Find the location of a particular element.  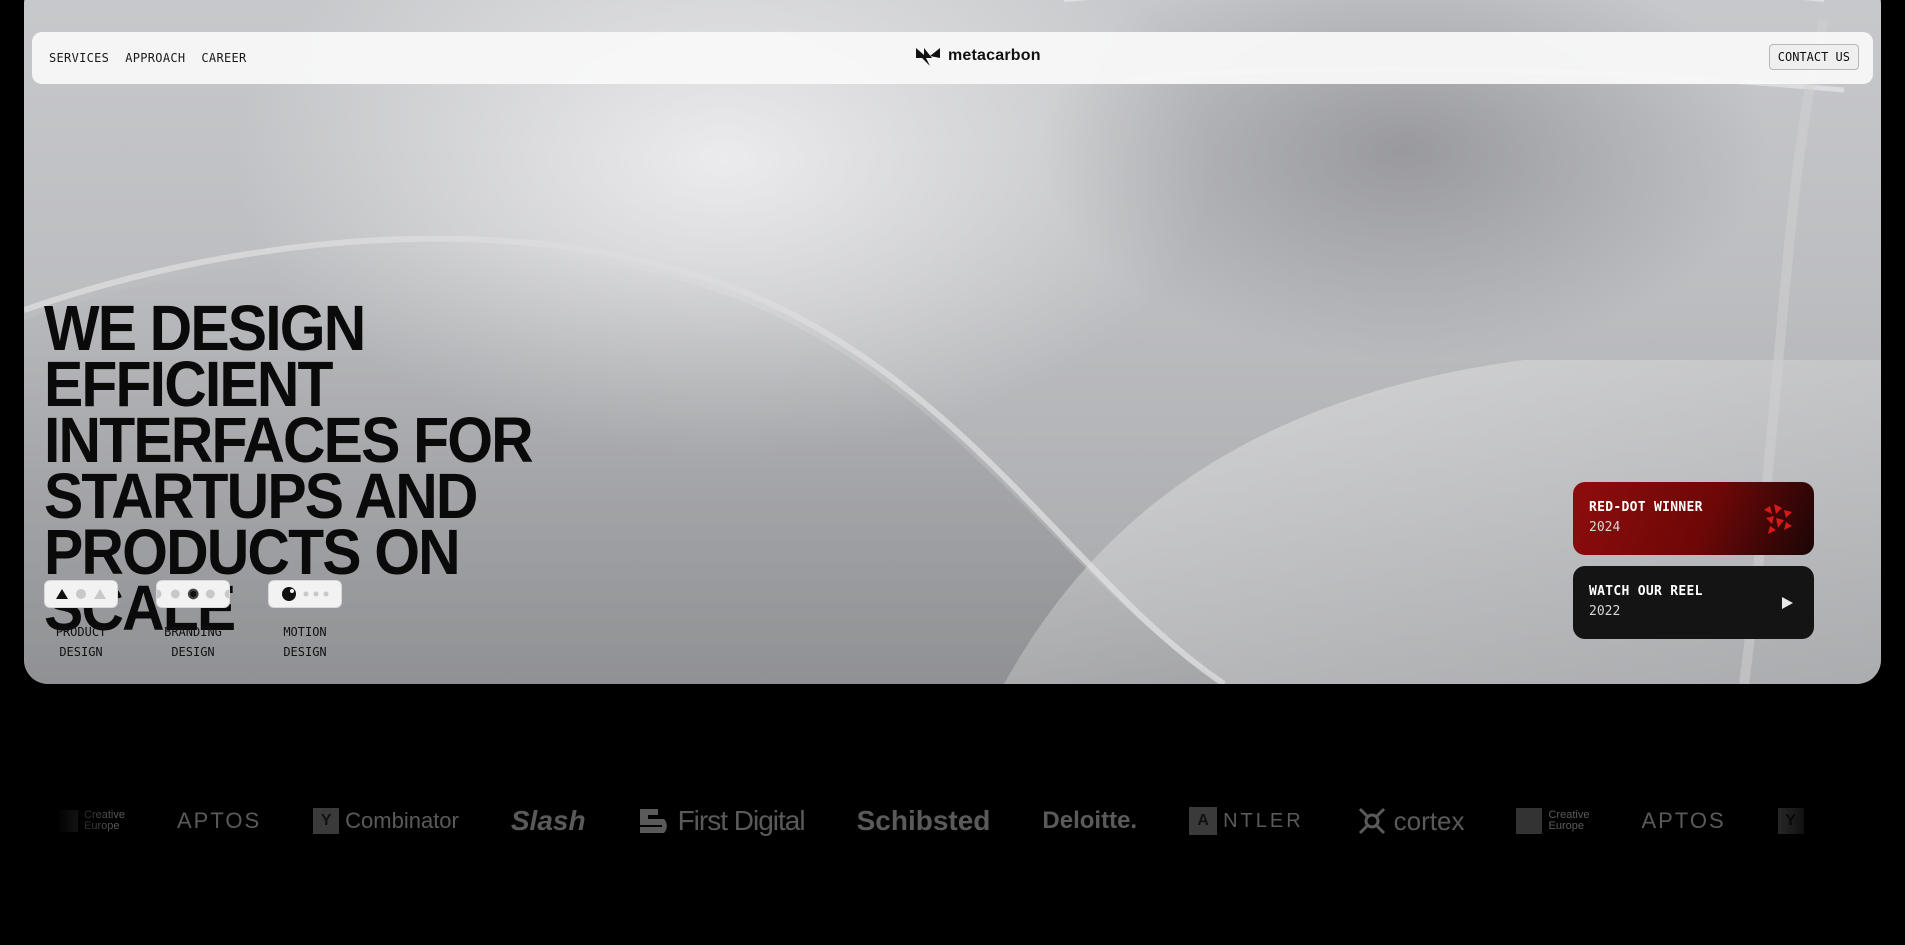

service-motion-design: MOTION DESIGN is located at coordinates (305, 621).